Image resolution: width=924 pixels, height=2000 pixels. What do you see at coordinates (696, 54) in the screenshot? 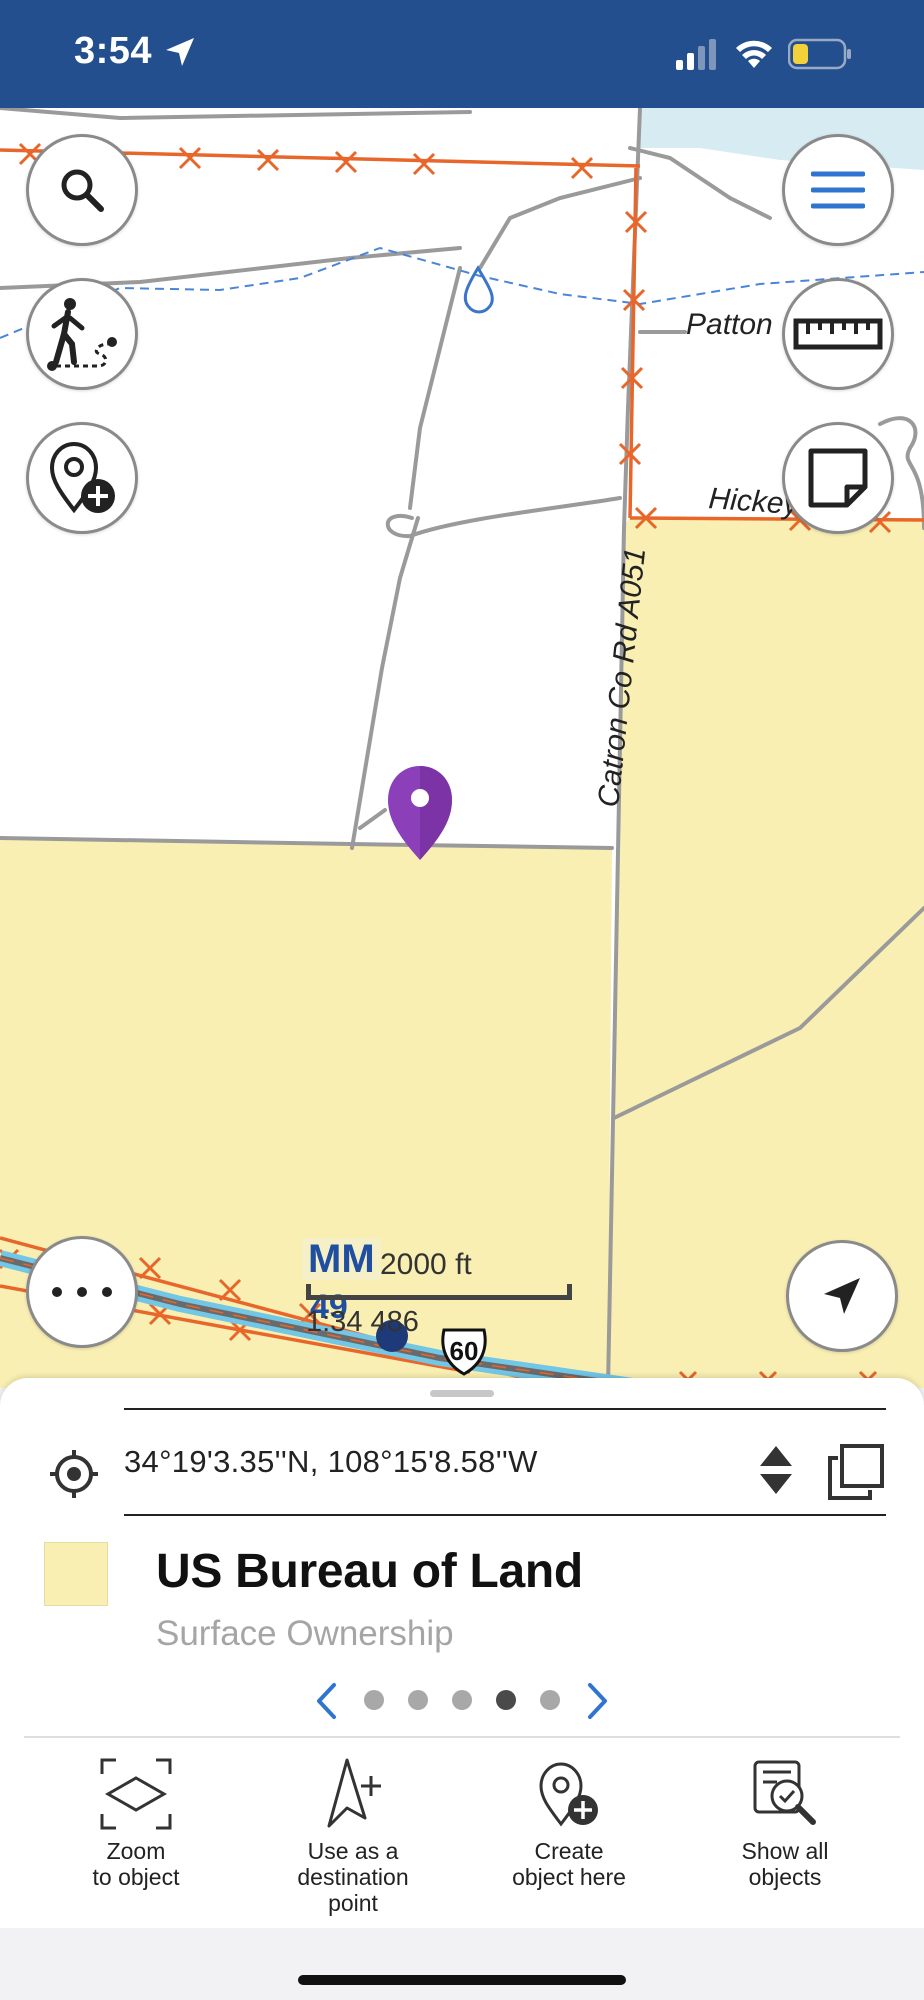
I see `signal-icon` at bounding box center [696, 54].